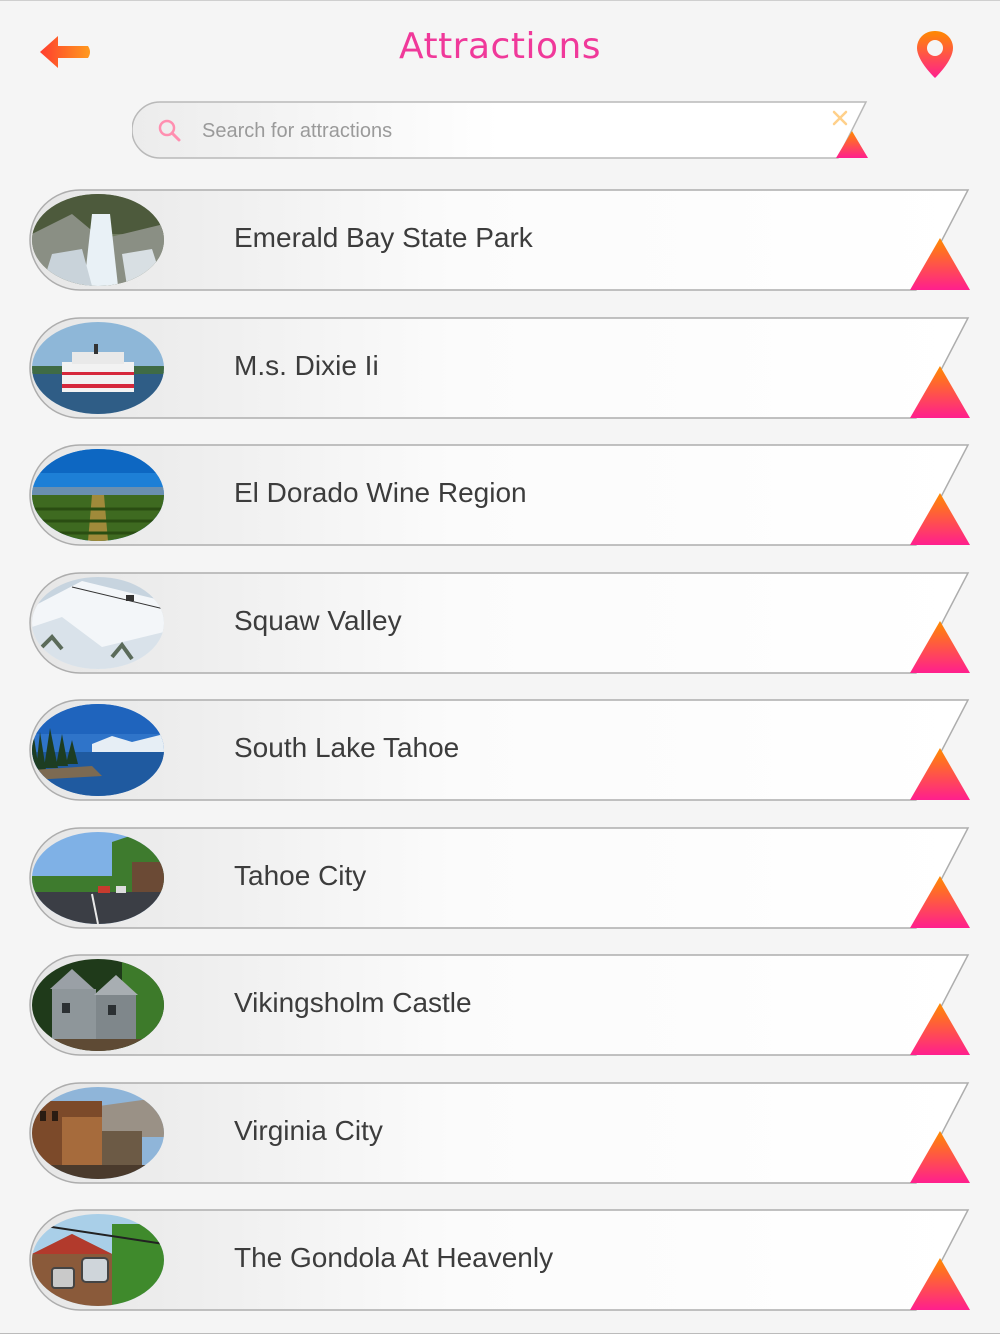 This screenshot has width=1000, height=1334. What do you see at coordinates (318, 620) in the screenshot?
I see `attraction-name: Squaw Valley` at bounding box center [318, 620].